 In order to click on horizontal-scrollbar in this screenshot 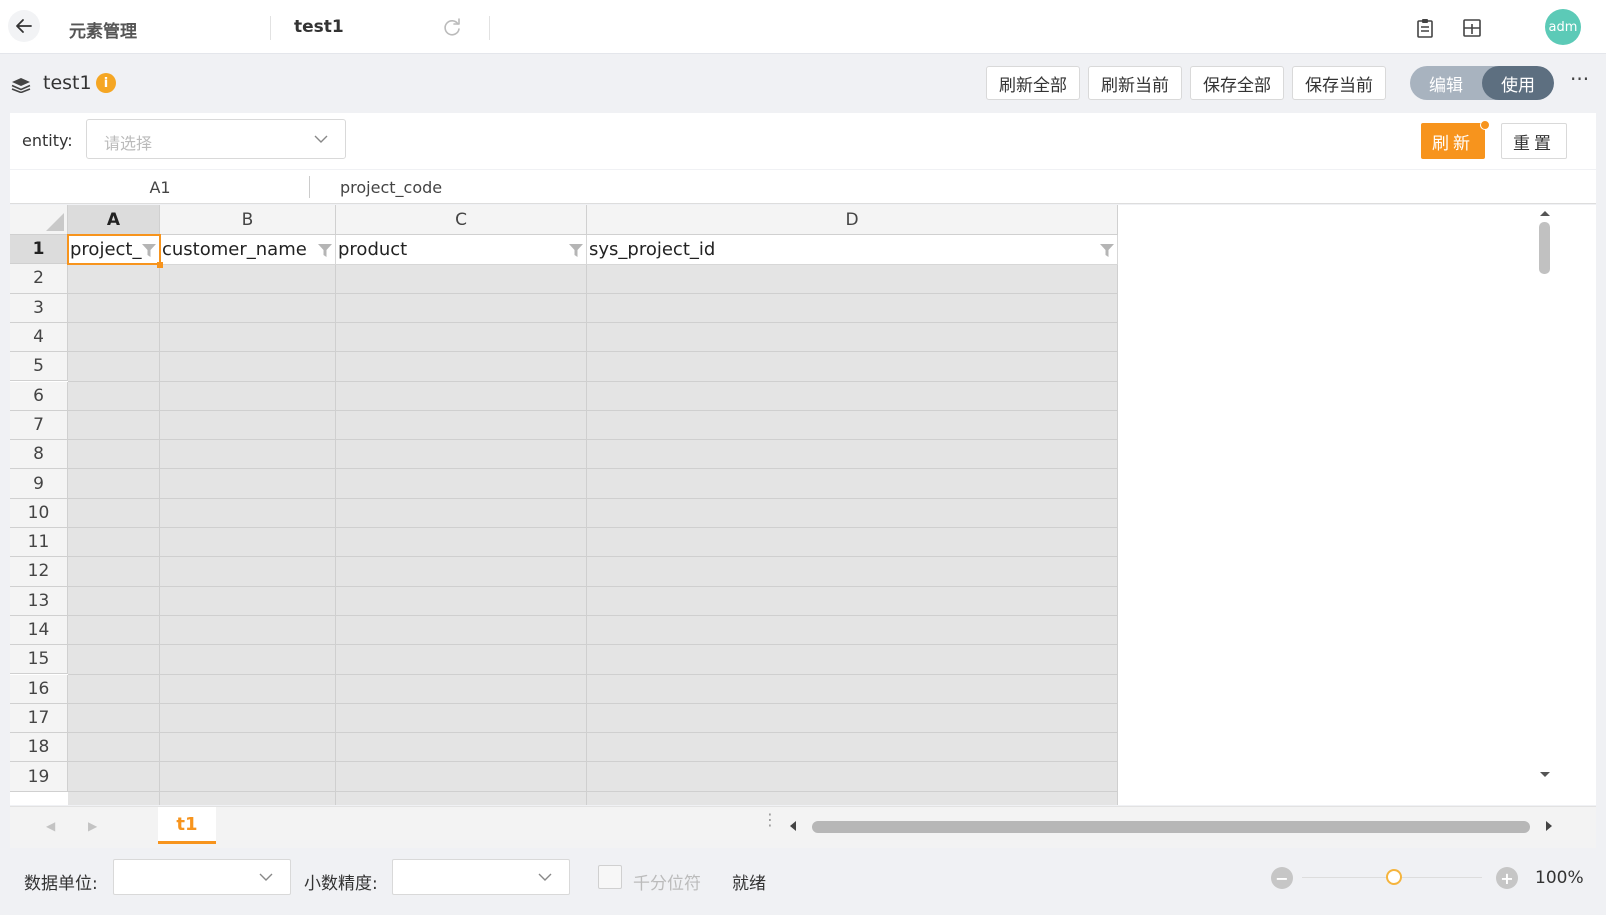, I will do `click(1171, 826)`.